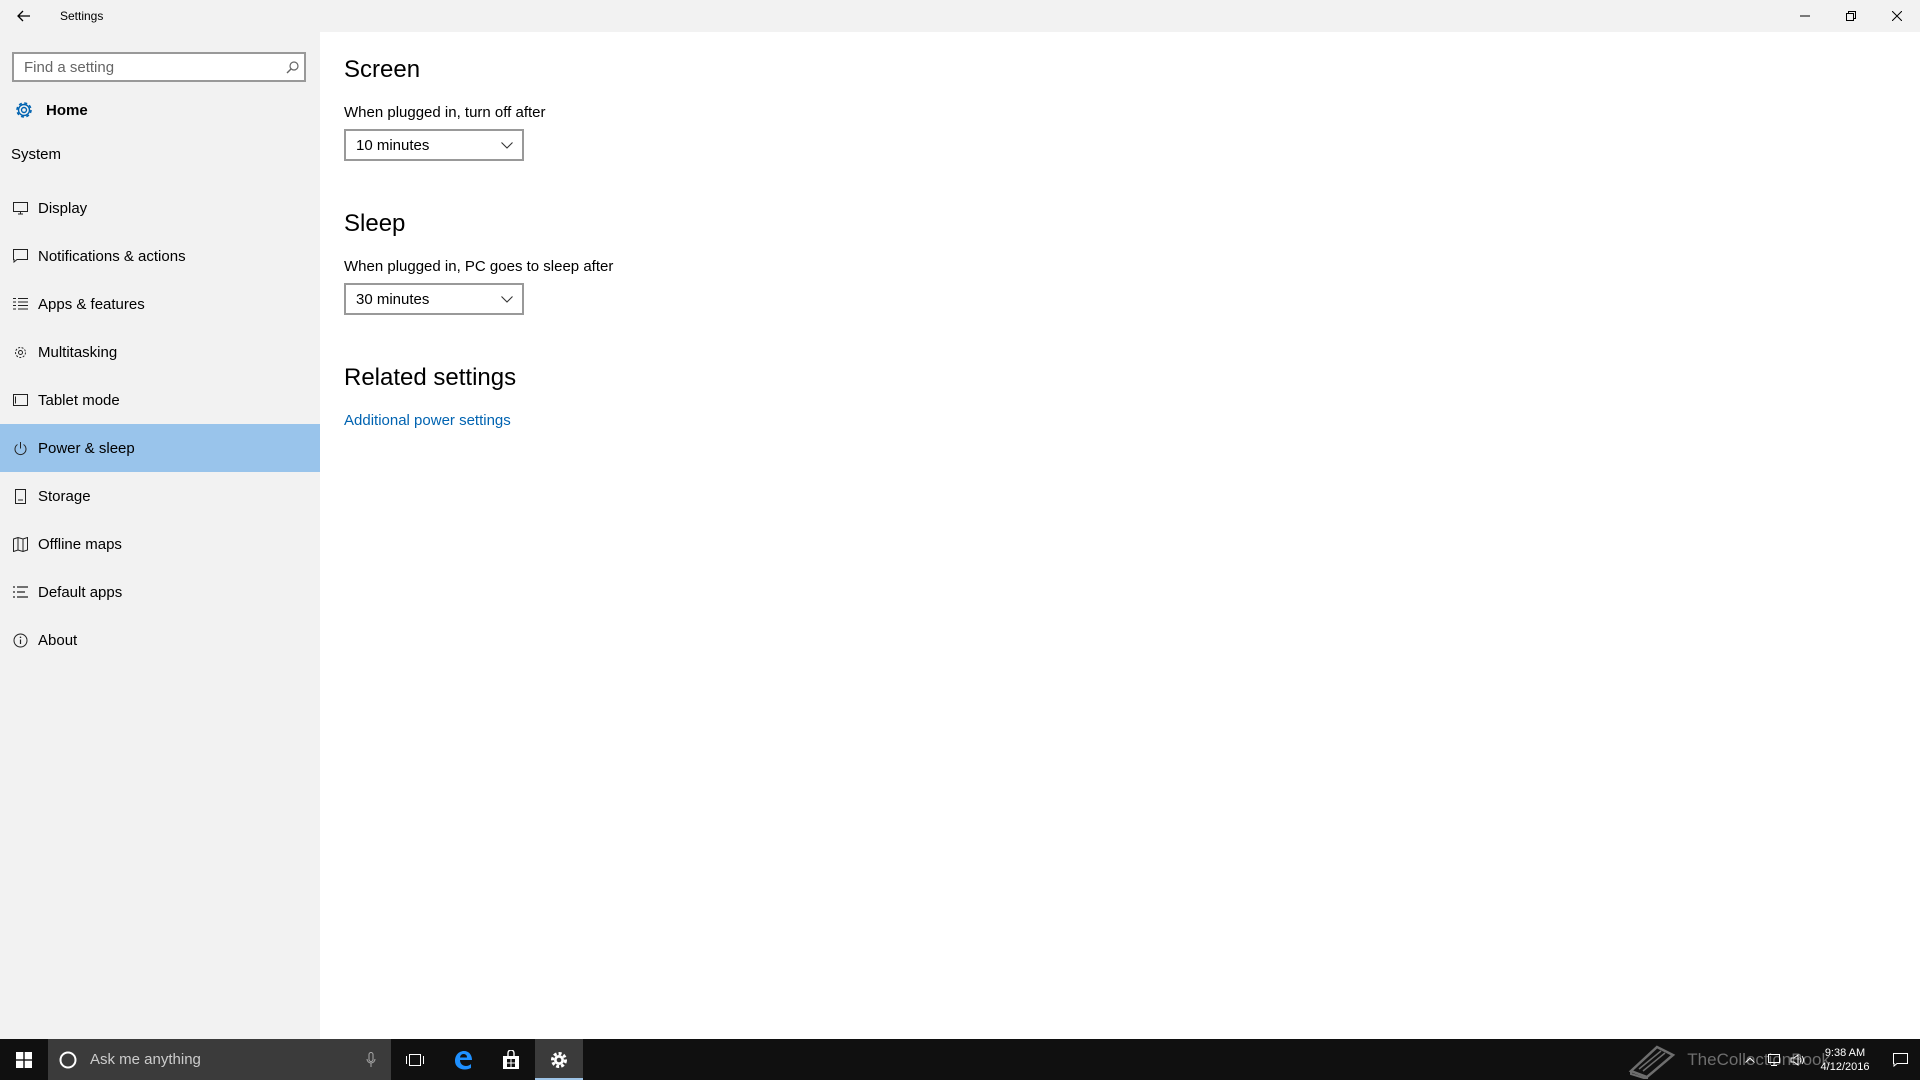 The width and height of the screenshot is (1920, 1080). I want to click on home-label: Home, so click(67, 110).